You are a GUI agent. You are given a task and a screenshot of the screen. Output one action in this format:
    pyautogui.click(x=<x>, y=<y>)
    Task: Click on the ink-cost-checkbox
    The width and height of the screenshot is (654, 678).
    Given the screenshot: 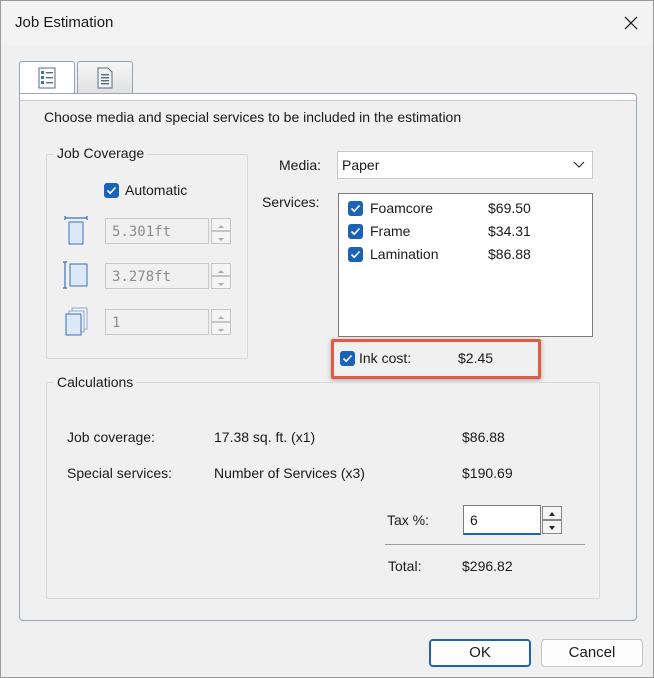 What is the action you would take?
    pyautogui.click(x=347, y=358)
    